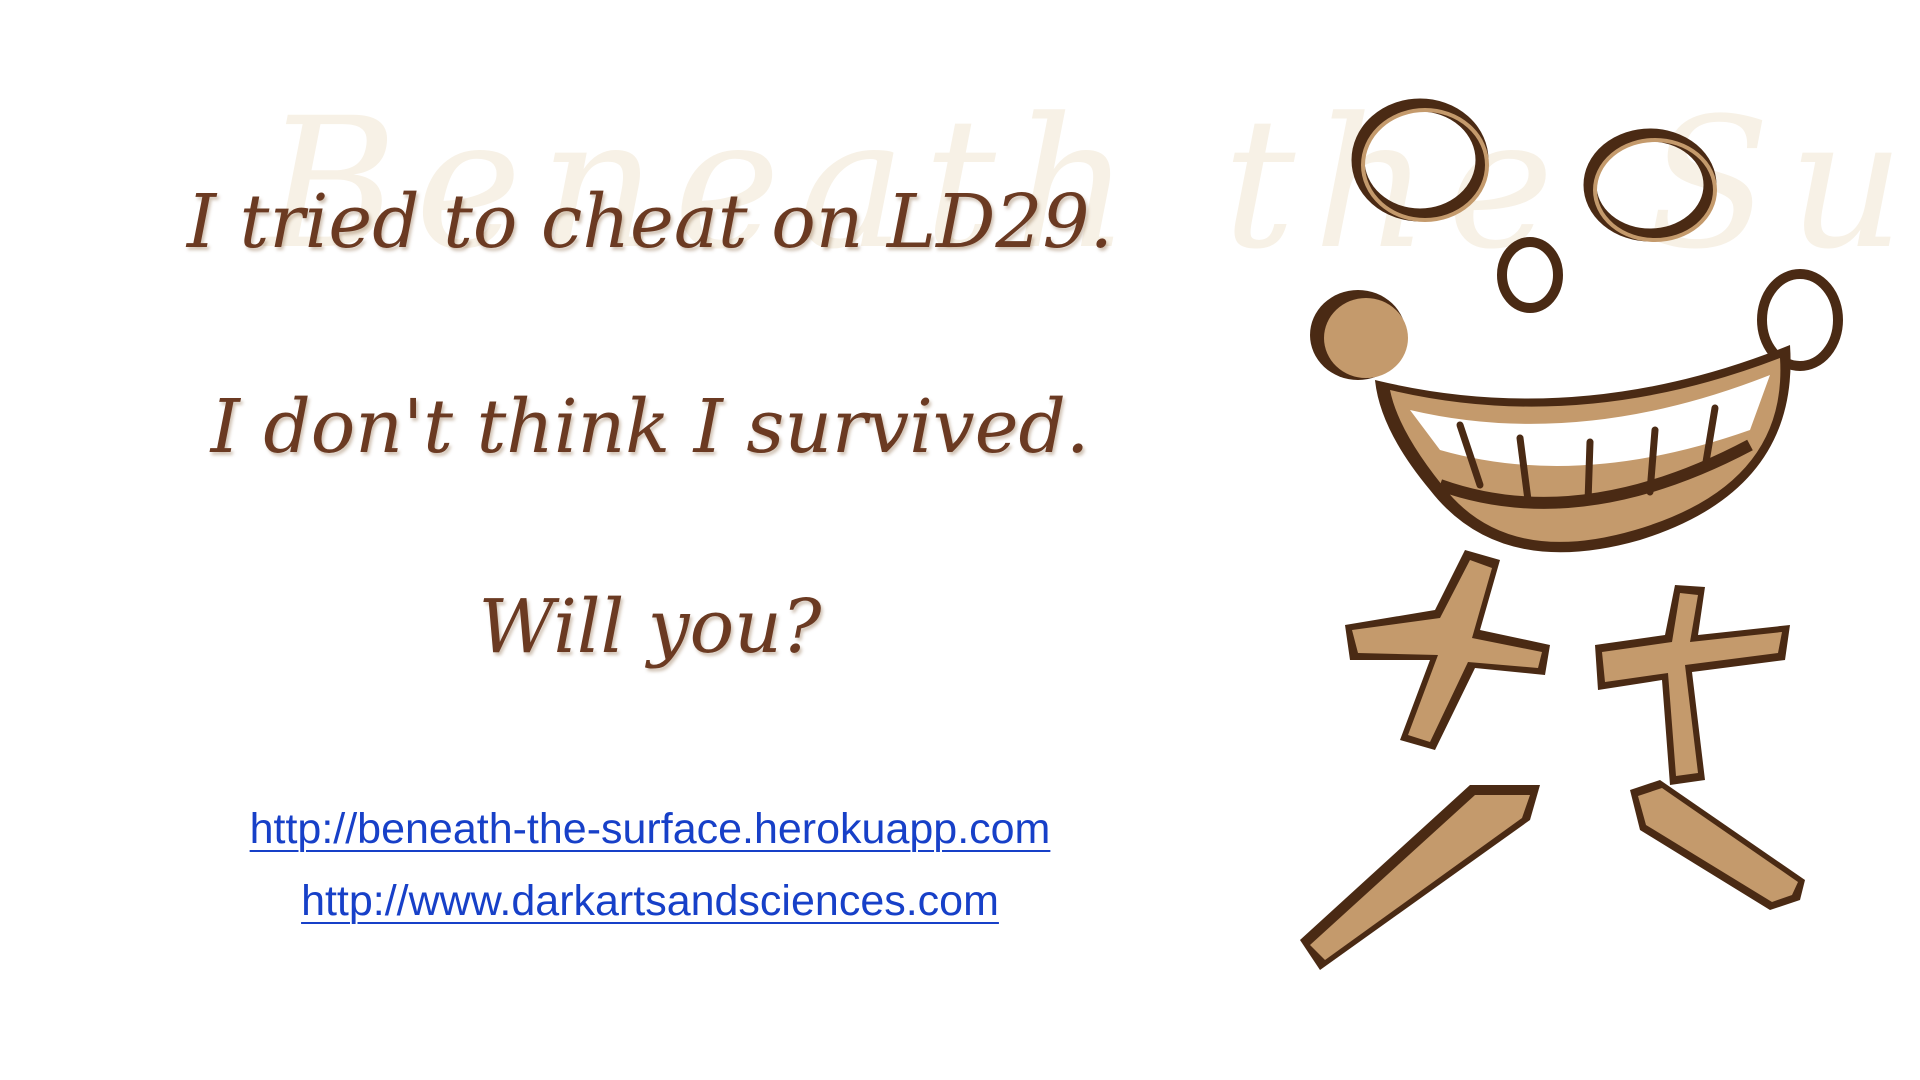 Image resolution: width=1920 pixels, height=1080 pixels. I want to click on eye-right-icon, so click(1650, 185).